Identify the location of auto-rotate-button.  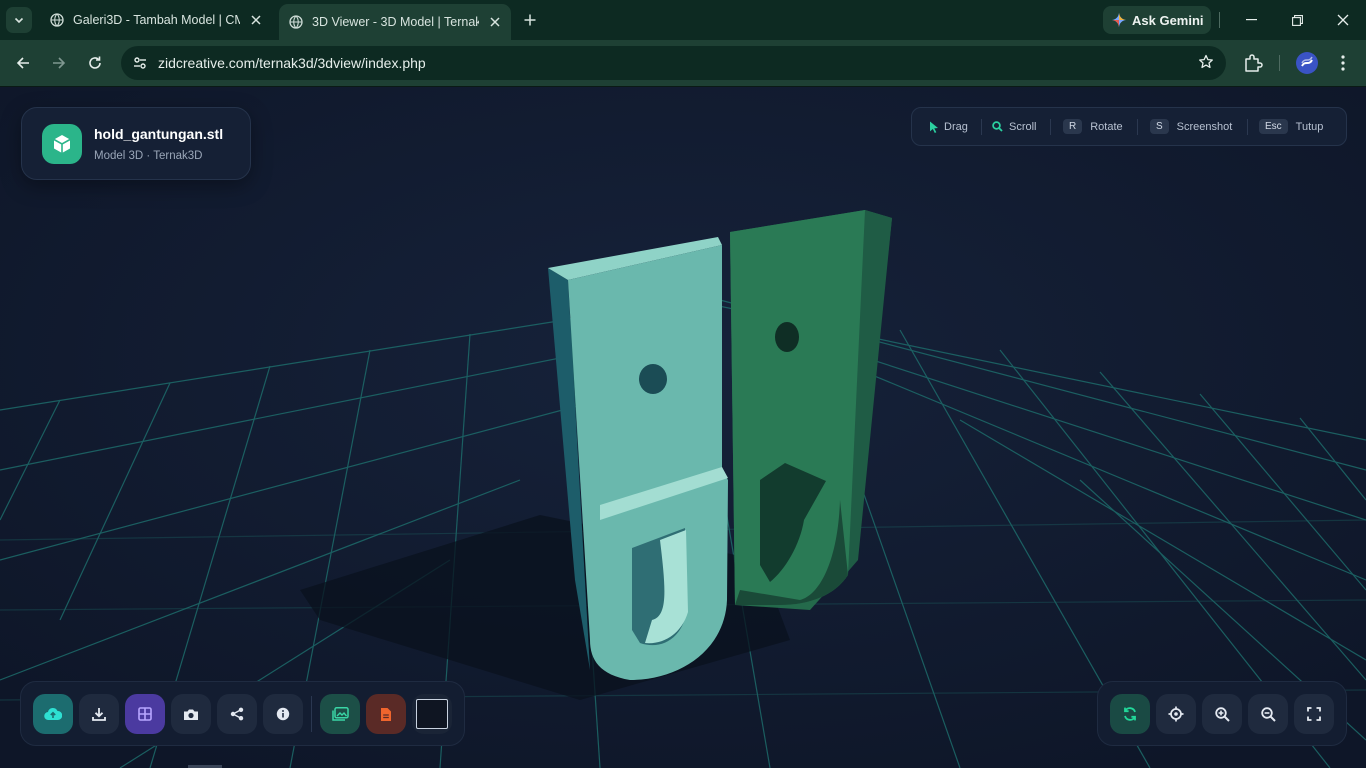
(1130, 714).